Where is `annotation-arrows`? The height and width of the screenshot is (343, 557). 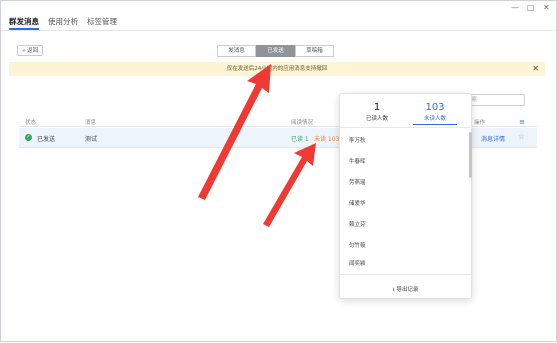 annotation-arrows is located at coordinates (257, 145).